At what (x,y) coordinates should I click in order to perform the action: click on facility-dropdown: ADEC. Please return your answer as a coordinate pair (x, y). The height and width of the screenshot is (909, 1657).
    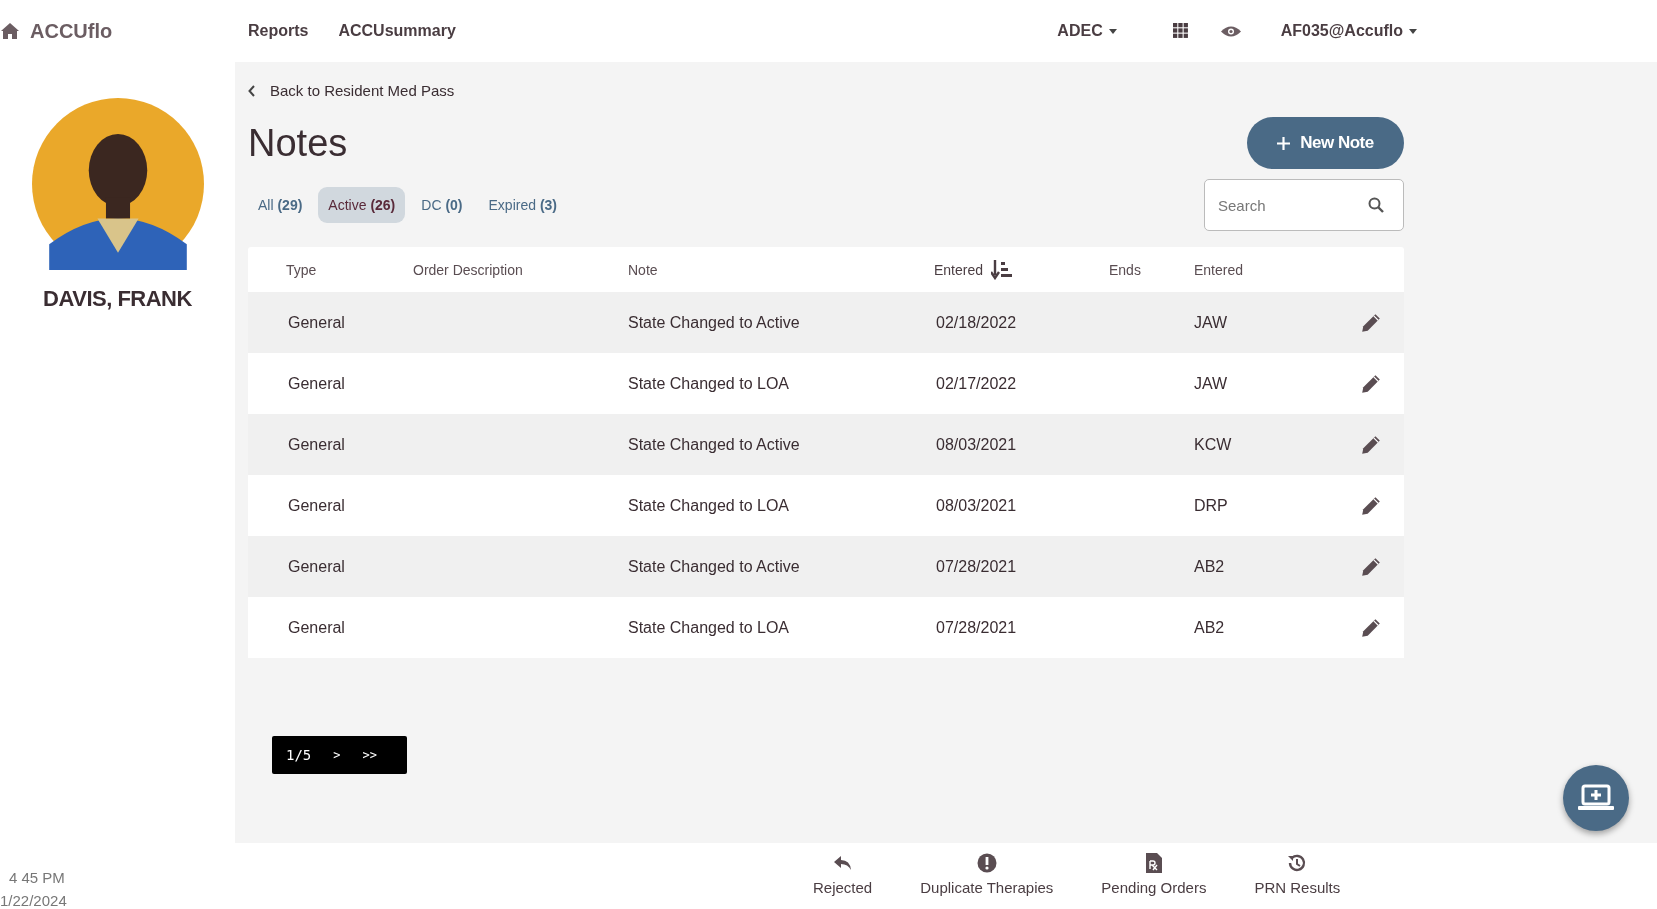
    Looking at the image, I should click on (1087, 31).